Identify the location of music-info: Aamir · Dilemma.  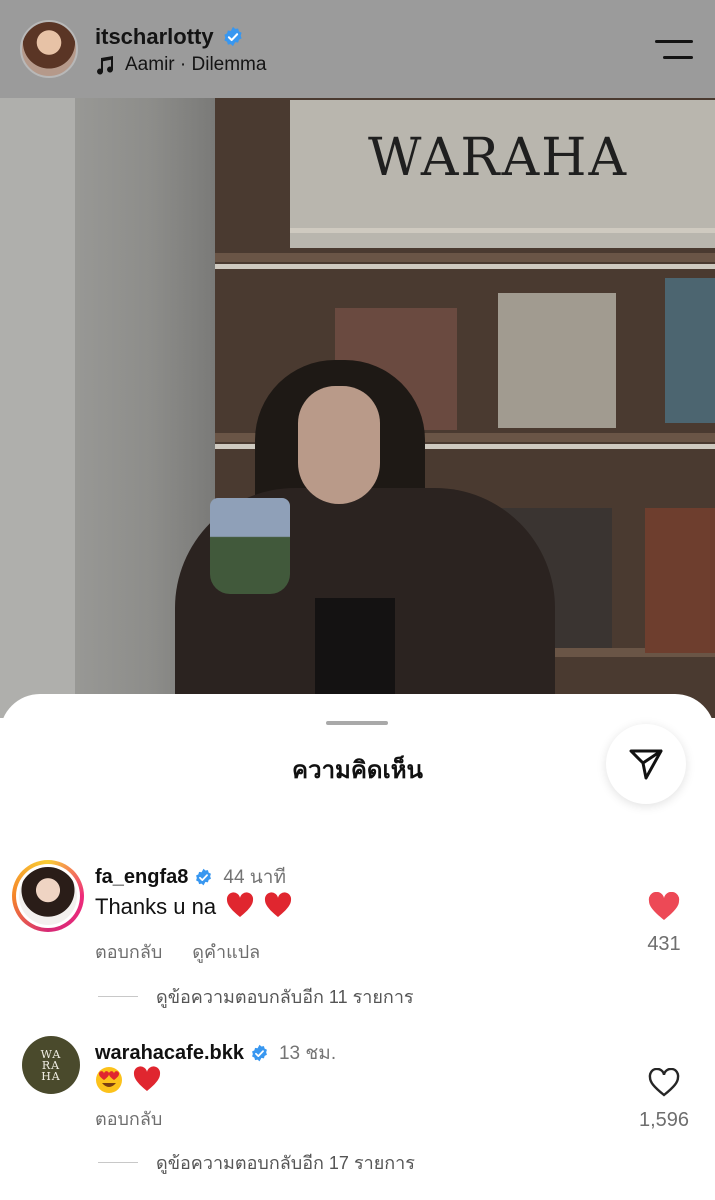
(180, 65).